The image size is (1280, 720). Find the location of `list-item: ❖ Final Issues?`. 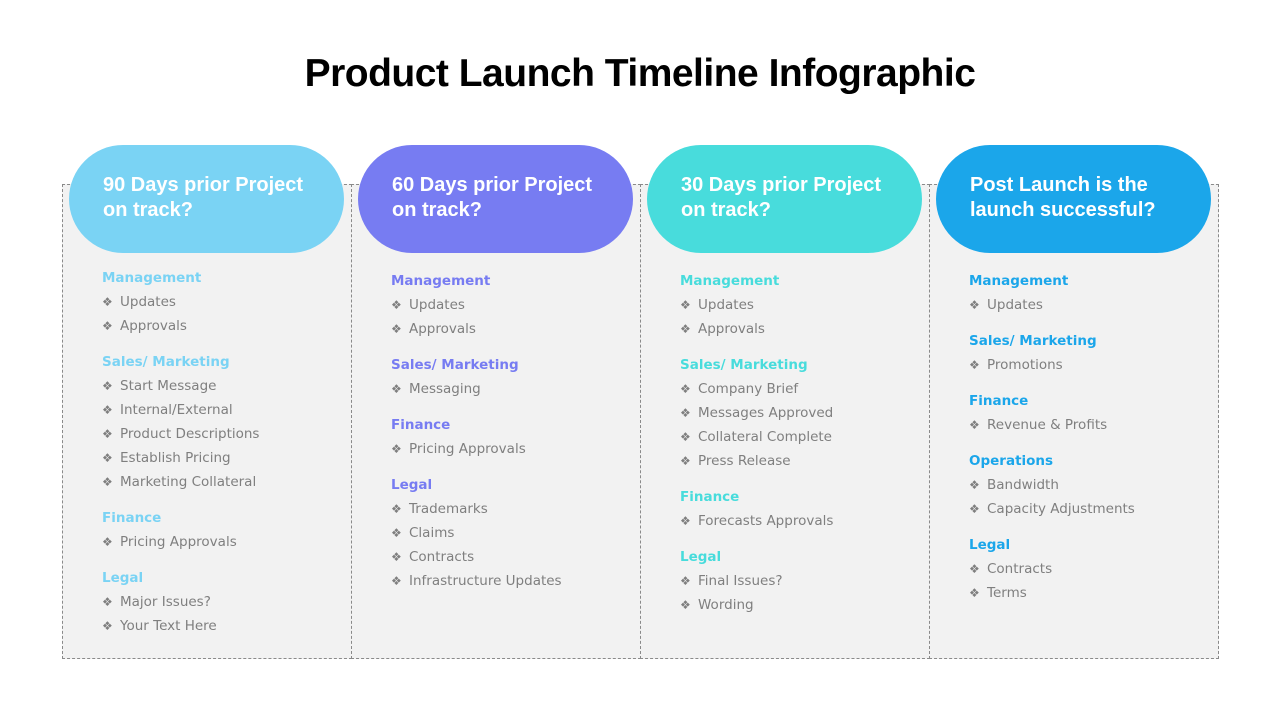

list-item: ❖ Final Issues? is located at coordinates (756, 581).